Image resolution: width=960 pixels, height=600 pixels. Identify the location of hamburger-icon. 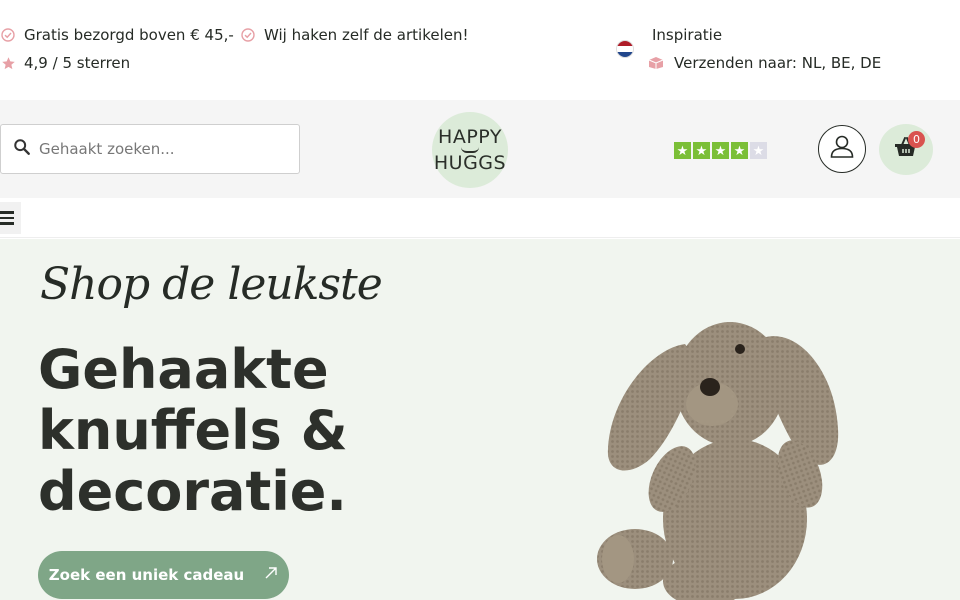
(10, 218).